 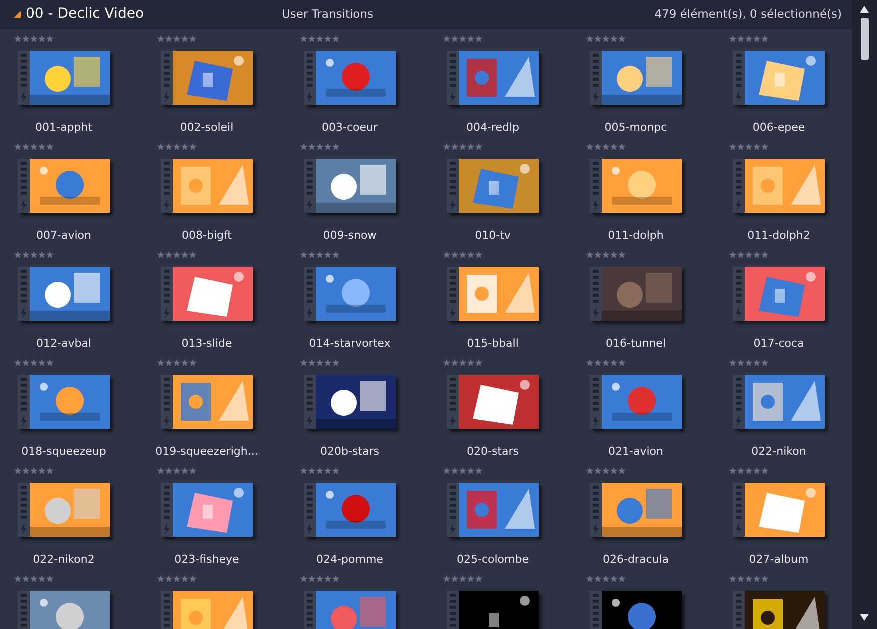 I want to click on transition-name: 022-nikon, so click(x=779, y=451).